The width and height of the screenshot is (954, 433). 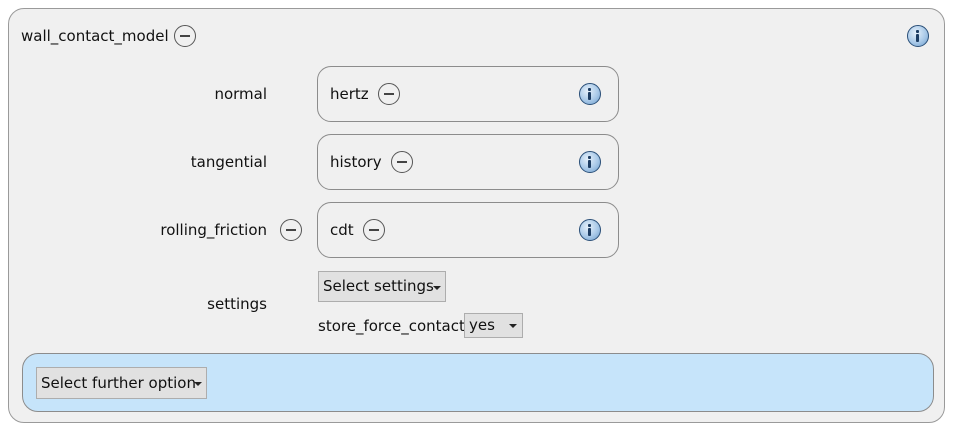 What do you see at coordinates (468, 94) in the screenshot?
I see `normal-model-box: hertz` at bounding box center [468, 94].